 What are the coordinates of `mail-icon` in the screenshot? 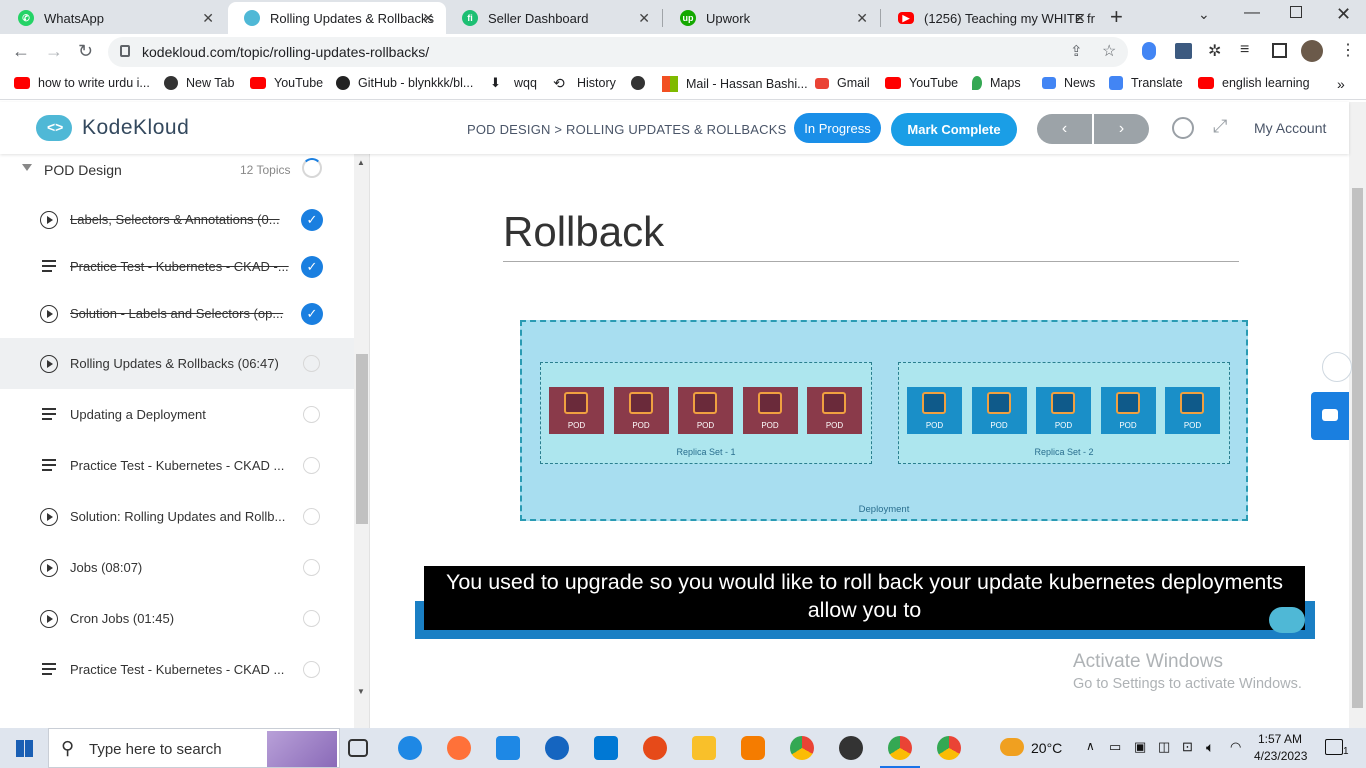 It's located at (606, 748).